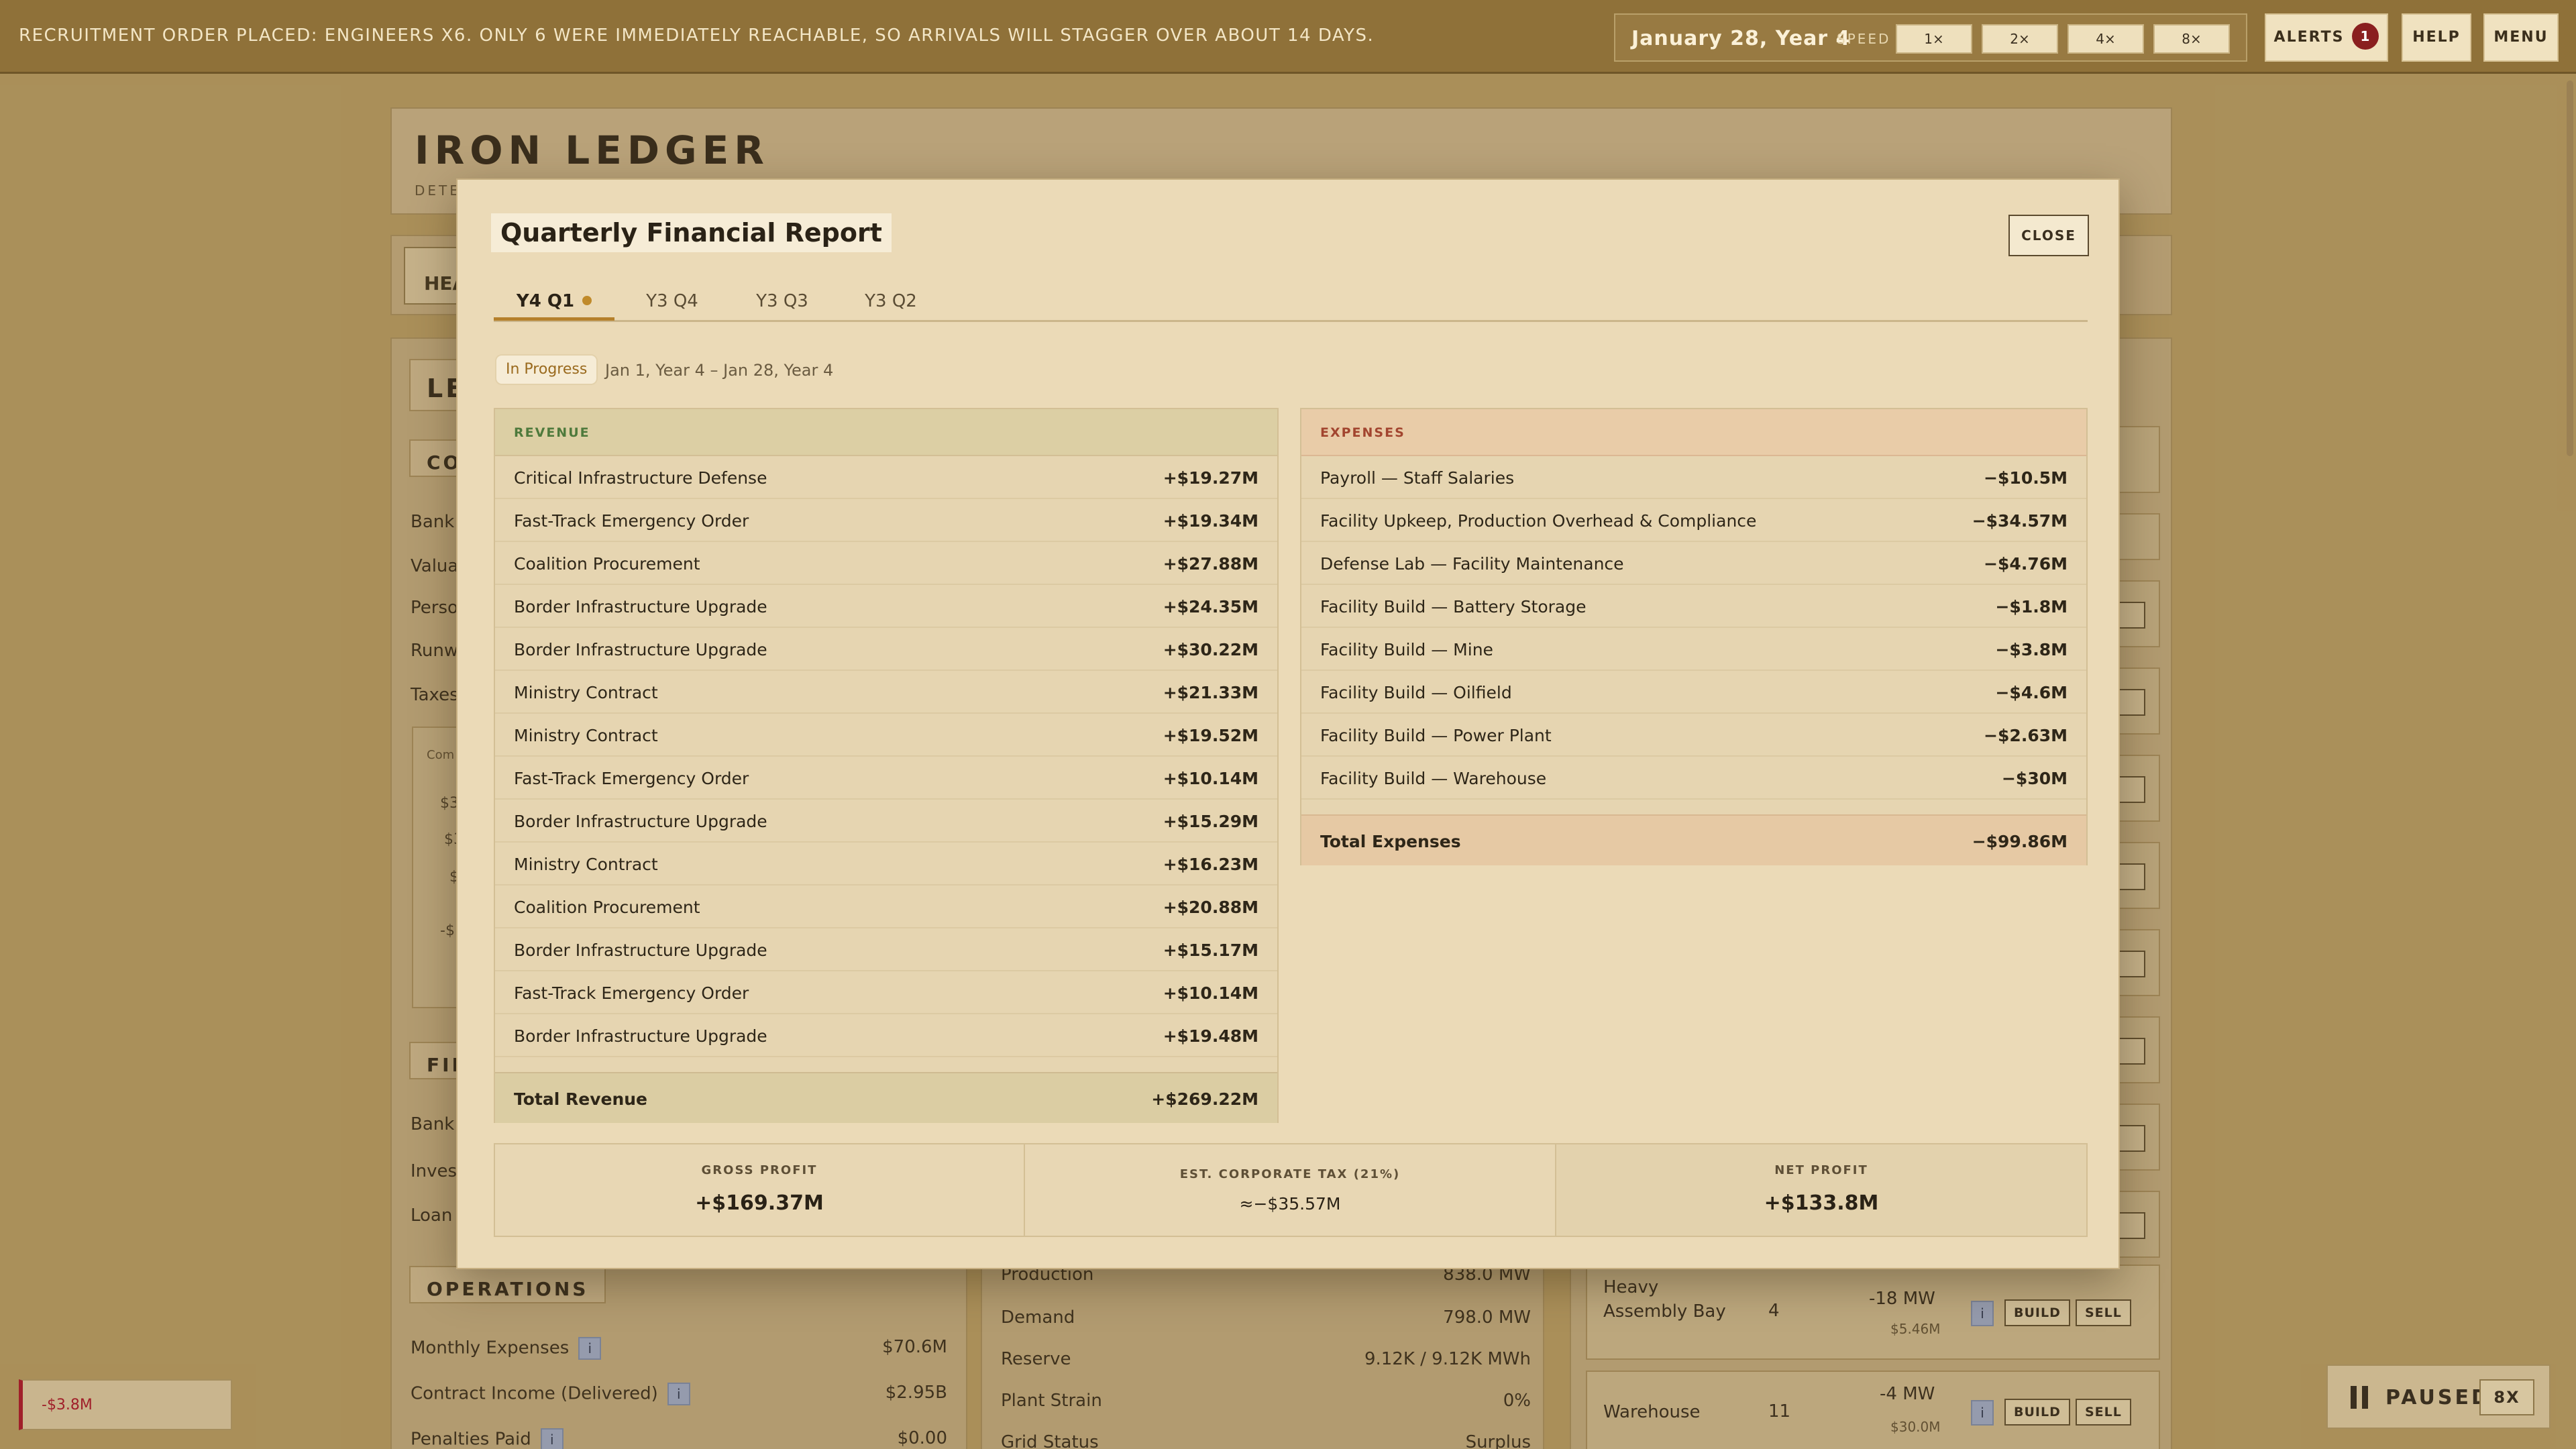  I want to click on alerts-label: ALERTS, so click(2309, 37).